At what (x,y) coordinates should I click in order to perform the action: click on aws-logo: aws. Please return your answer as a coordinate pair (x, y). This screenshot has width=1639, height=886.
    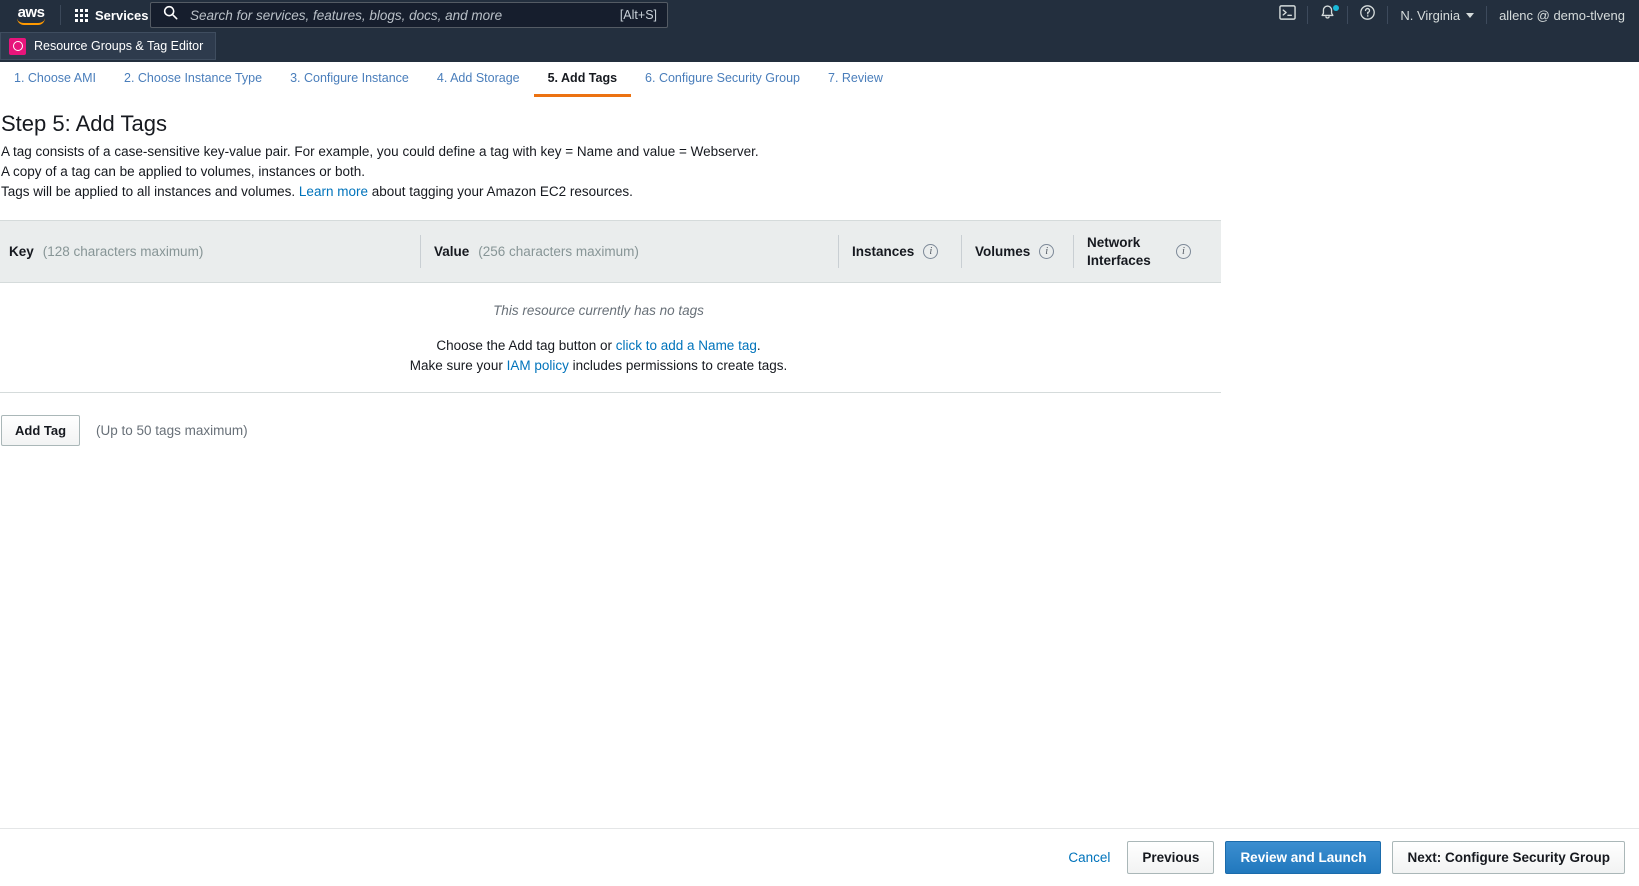
    Looking at the image, I should click on (31, 14).